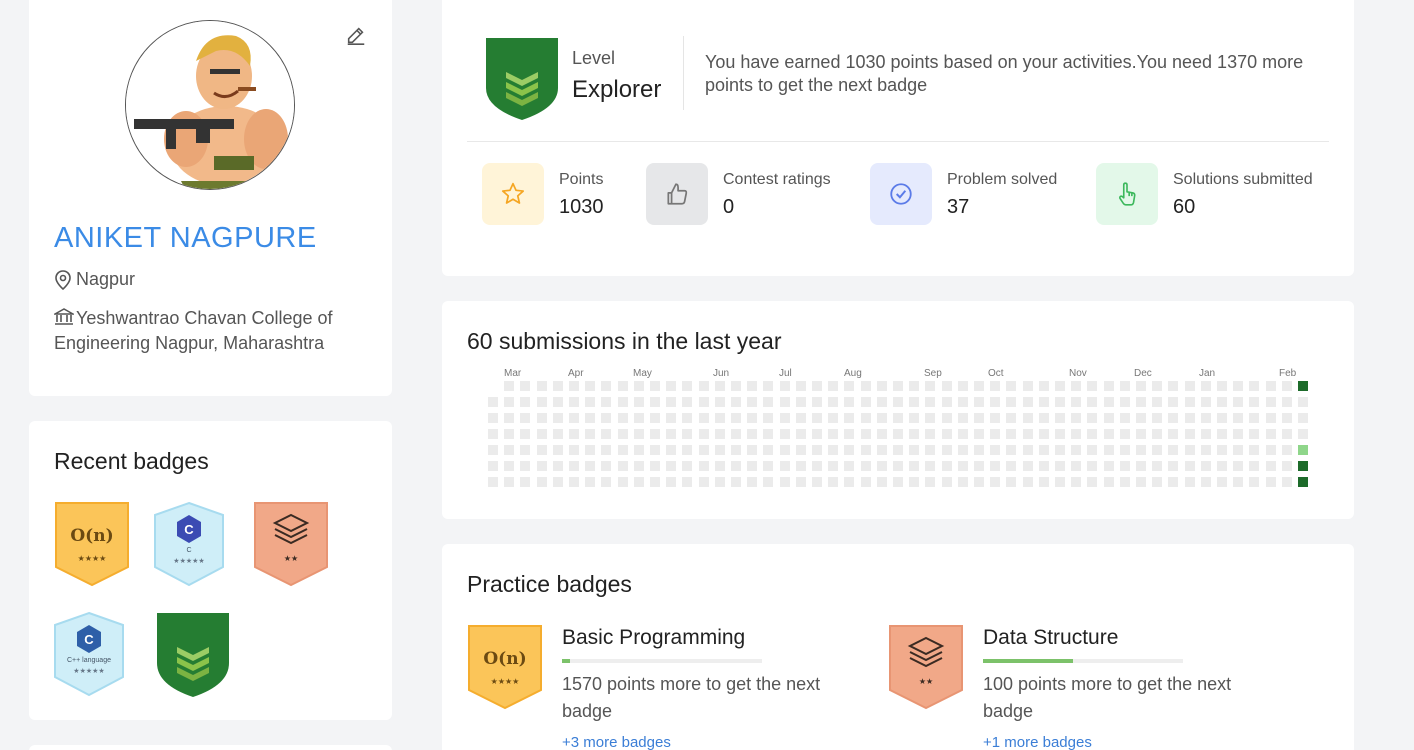 The width and height of the screenshot is (1414, 750). Describe the element at coordinates (513, 194) in the screenshot. I see `star-icon` at that location.